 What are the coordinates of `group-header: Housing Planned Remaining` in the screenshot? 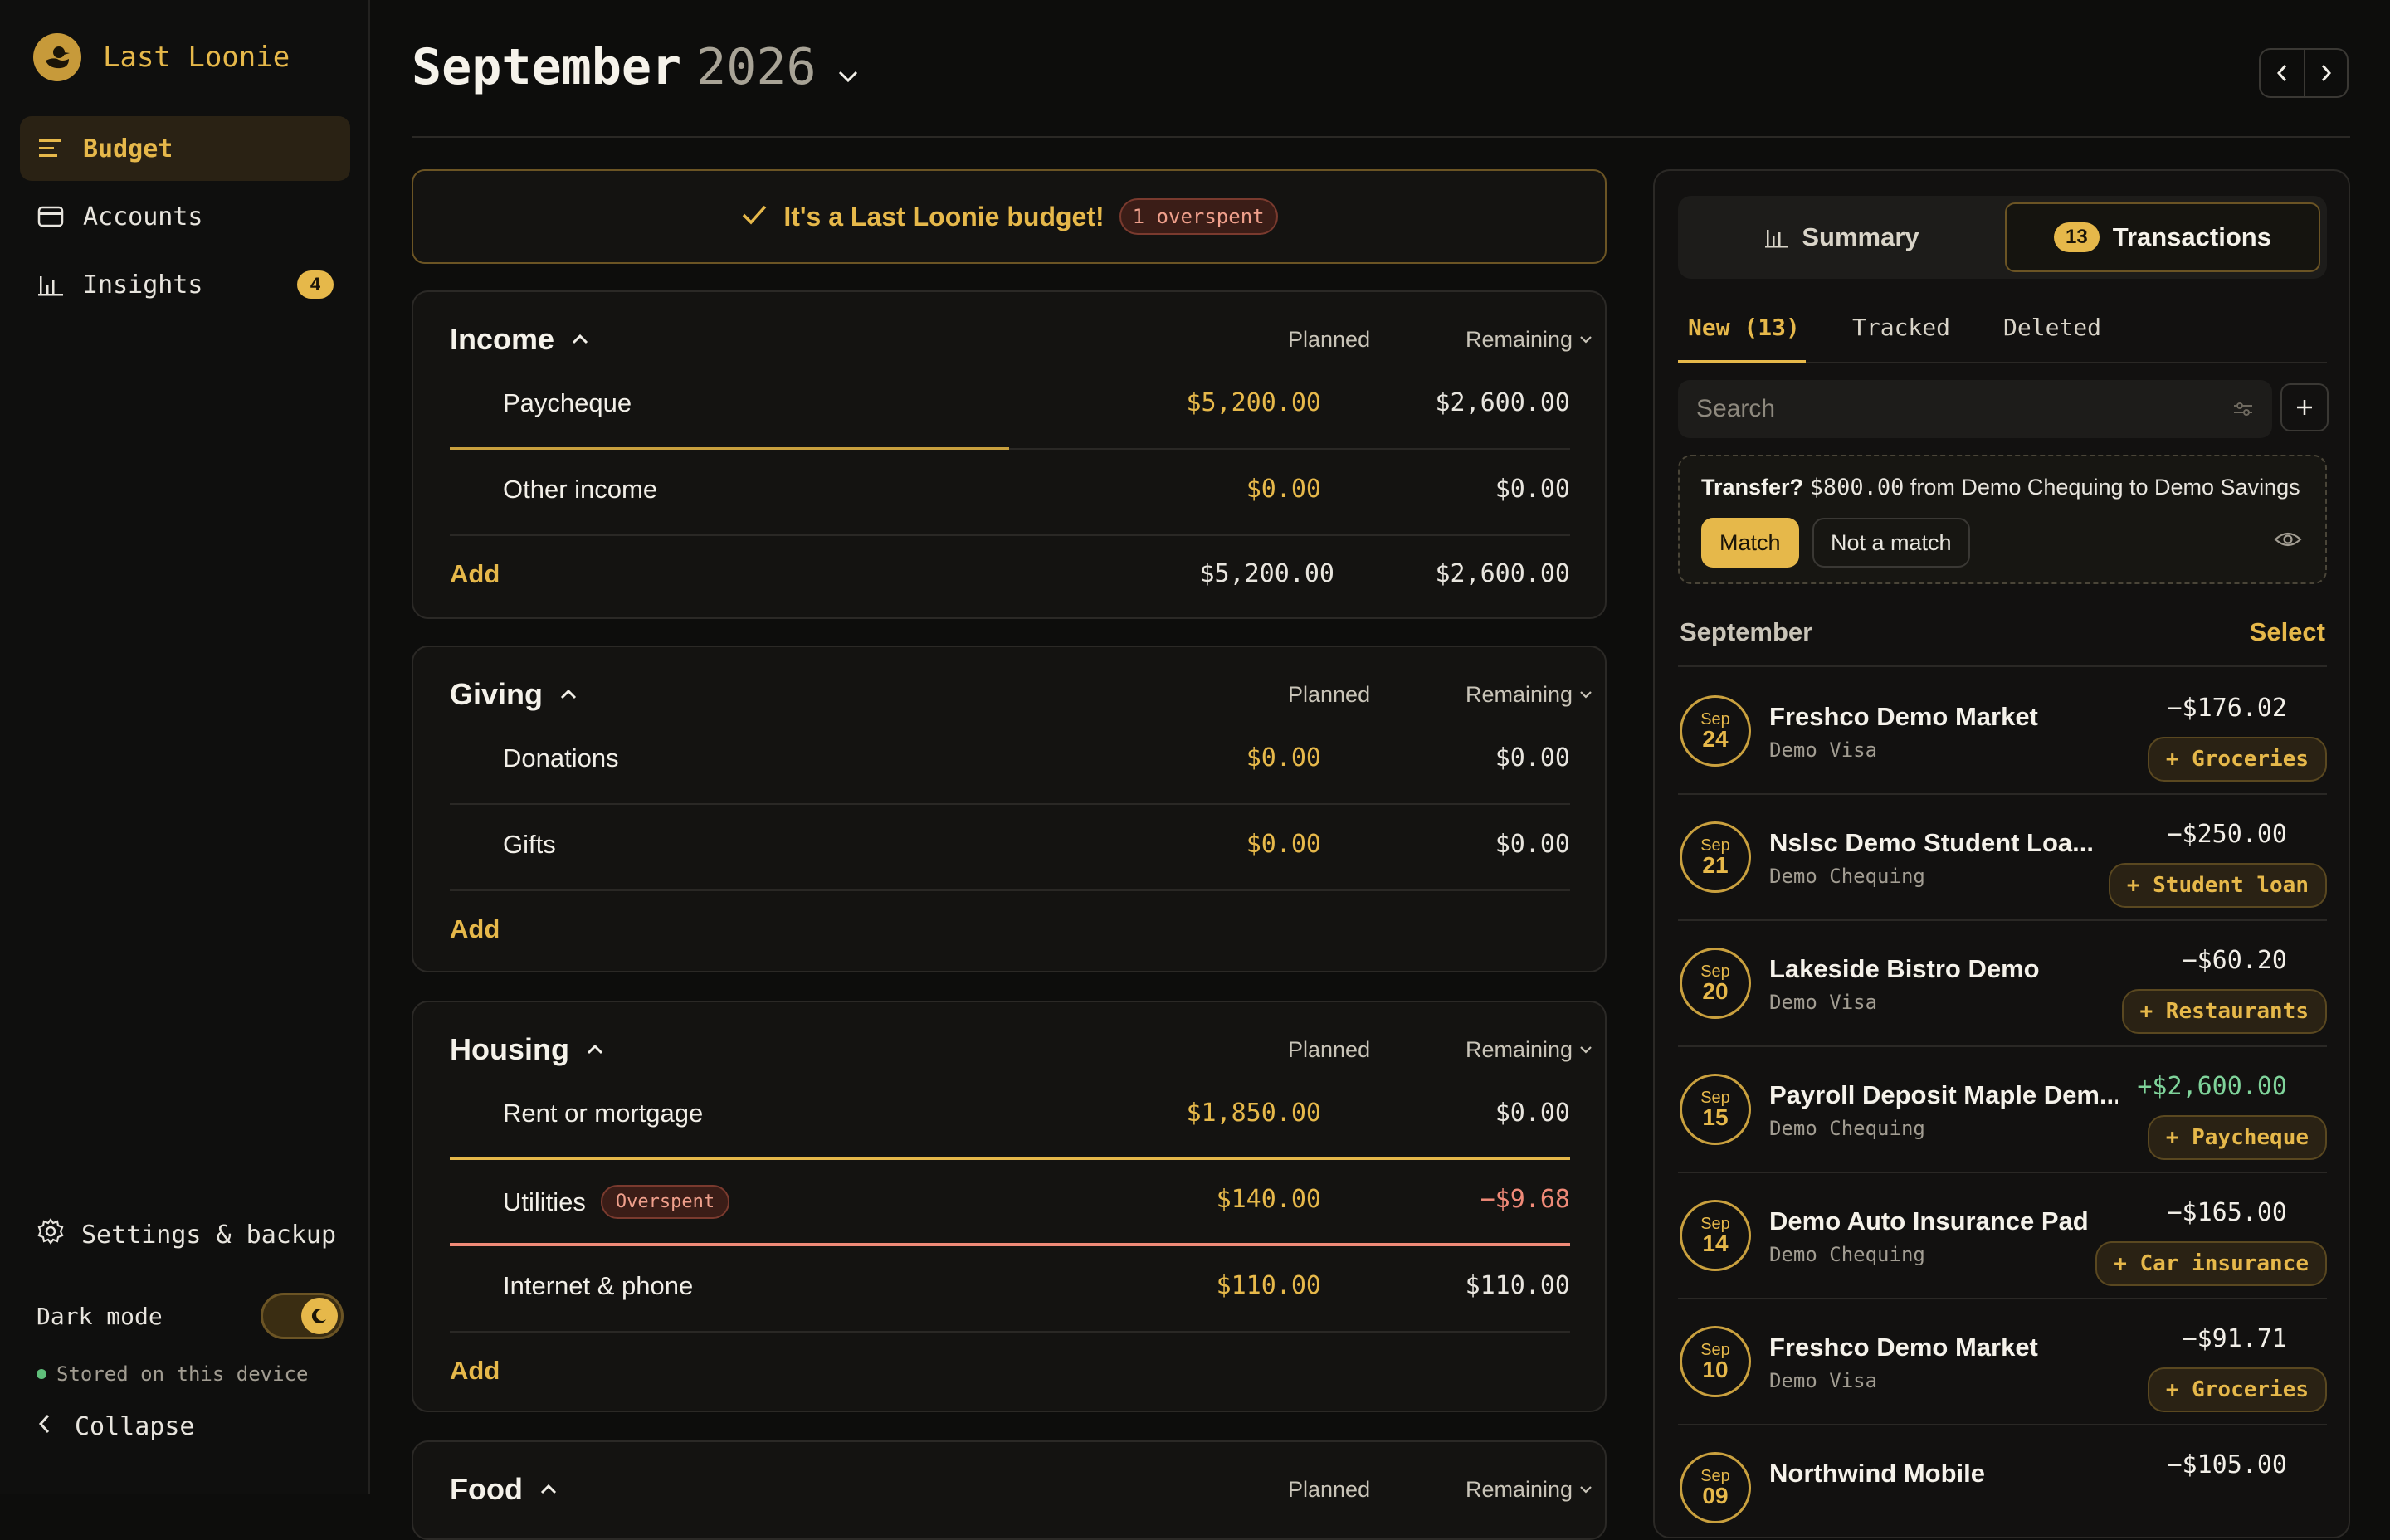 It's located at (1021, 1049).